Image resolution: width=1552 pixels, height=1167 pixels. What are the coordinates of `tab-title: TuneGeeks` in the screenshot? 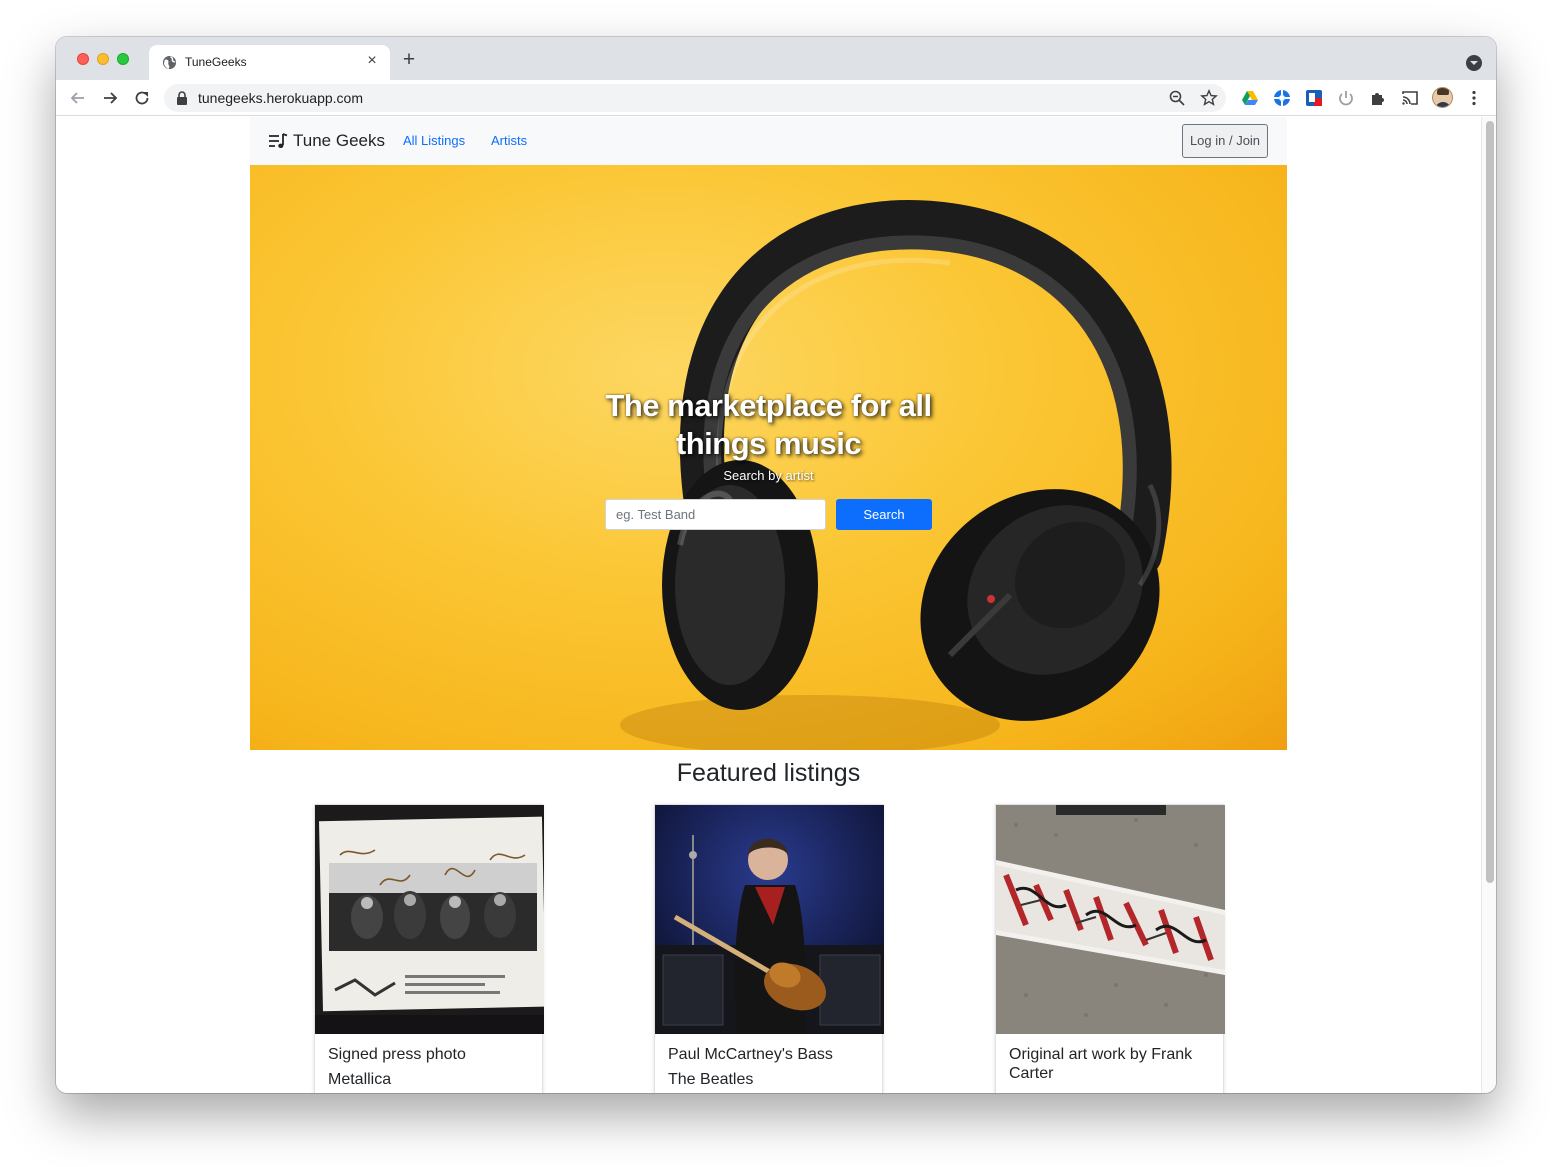 It's located at (216, 62).